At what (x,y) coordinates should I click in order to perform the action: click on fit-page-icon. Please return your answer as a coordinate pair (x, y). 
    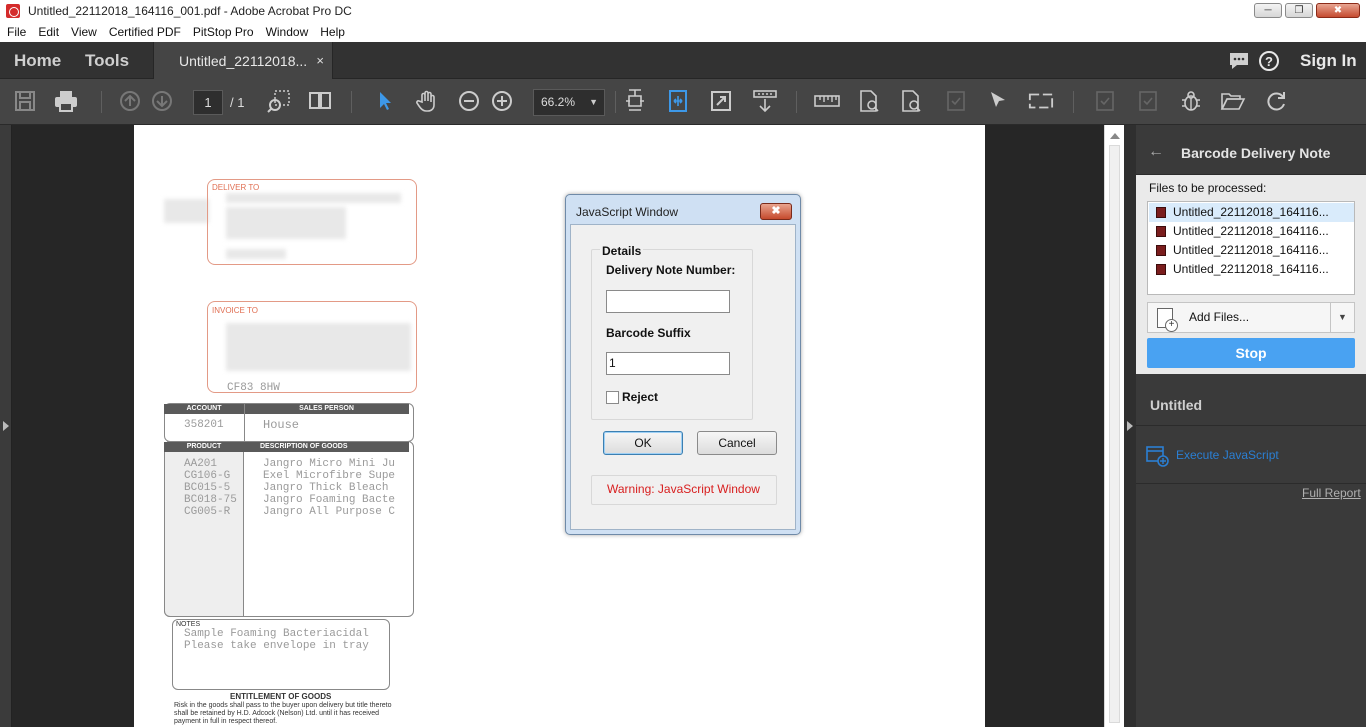
    Looking at the image, I should click on (635, 101).